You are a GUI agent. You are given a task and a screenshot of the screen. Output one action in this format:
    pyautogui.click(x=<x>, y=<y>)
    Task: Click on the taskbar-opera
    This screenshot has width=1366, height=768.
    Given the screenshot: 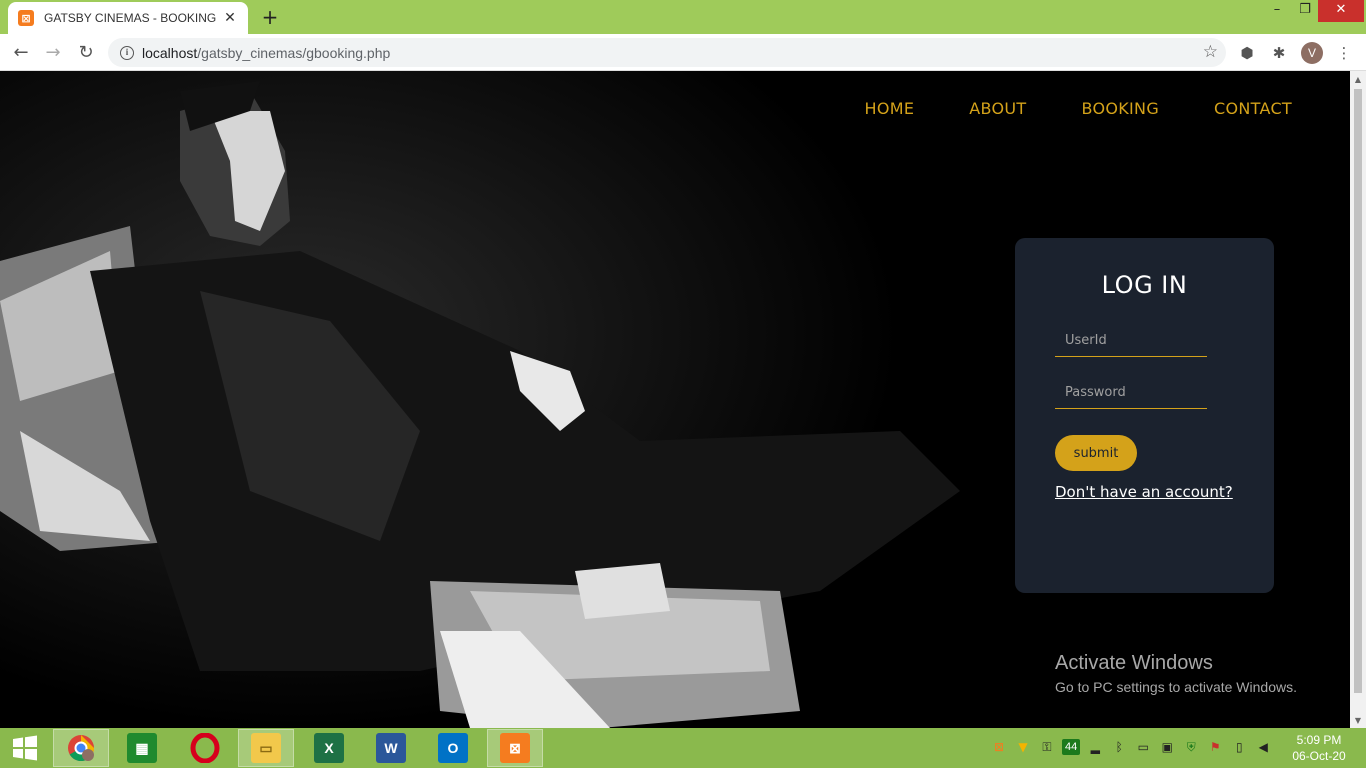 What is the action you would take?
    pyautogui.click(x=205, y=748)
    